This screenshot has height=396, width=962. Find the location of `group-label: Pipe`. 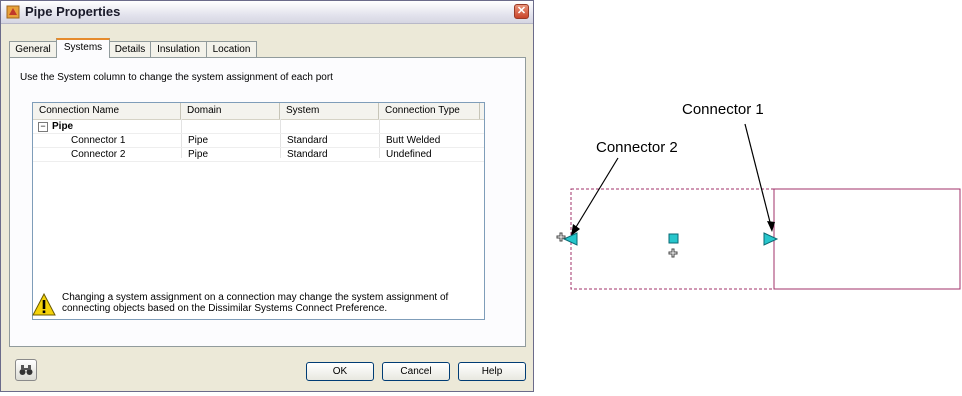

group-label: Pipe is located at coordinates (63, 126).